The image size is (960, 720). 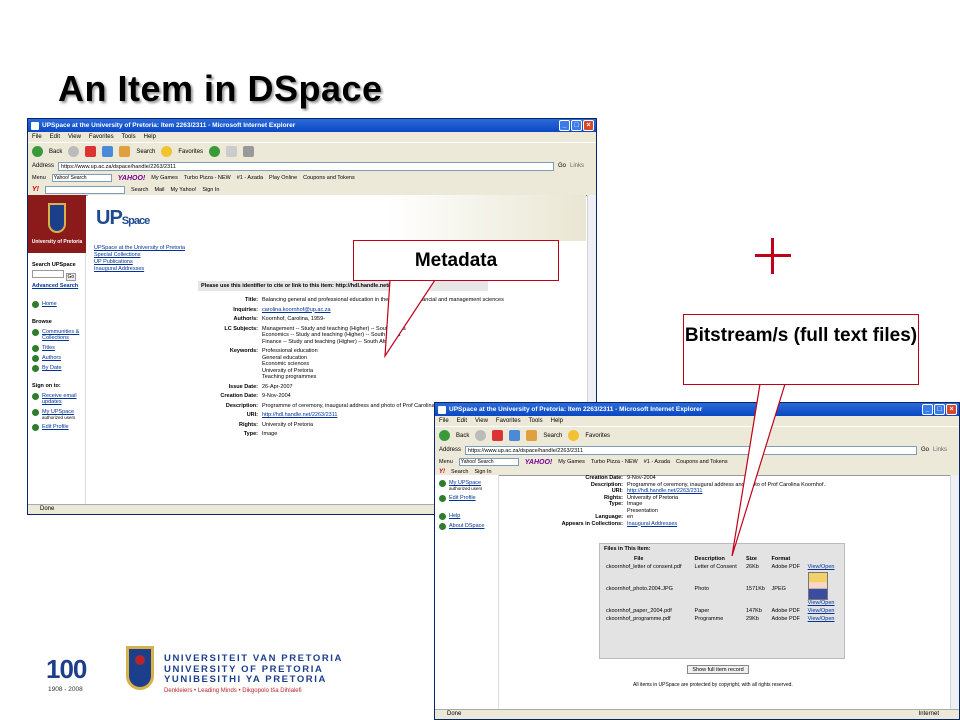 I want to click on sidebar-item-home: Home, so click(x=56, y=304).